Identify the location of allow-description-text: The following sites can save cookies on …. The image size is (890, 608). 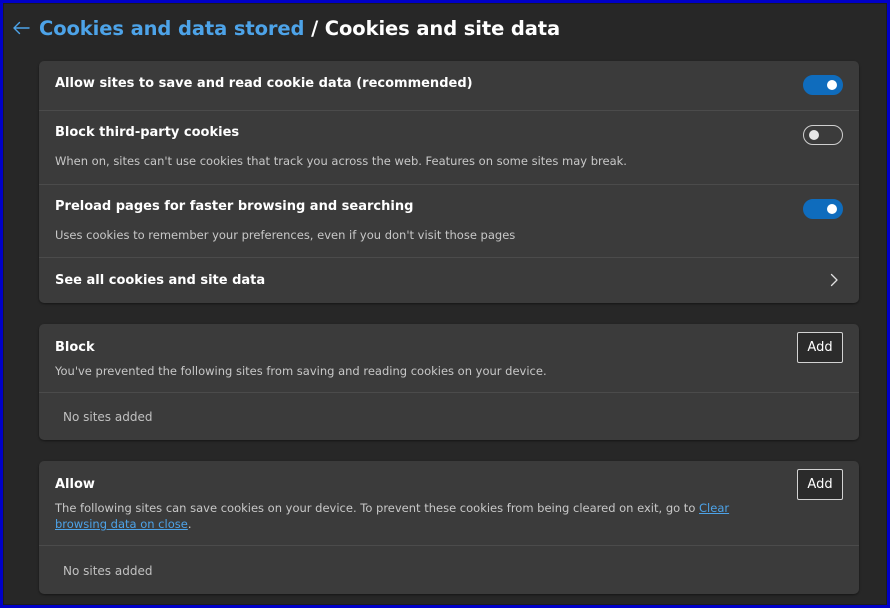
(377, 508).